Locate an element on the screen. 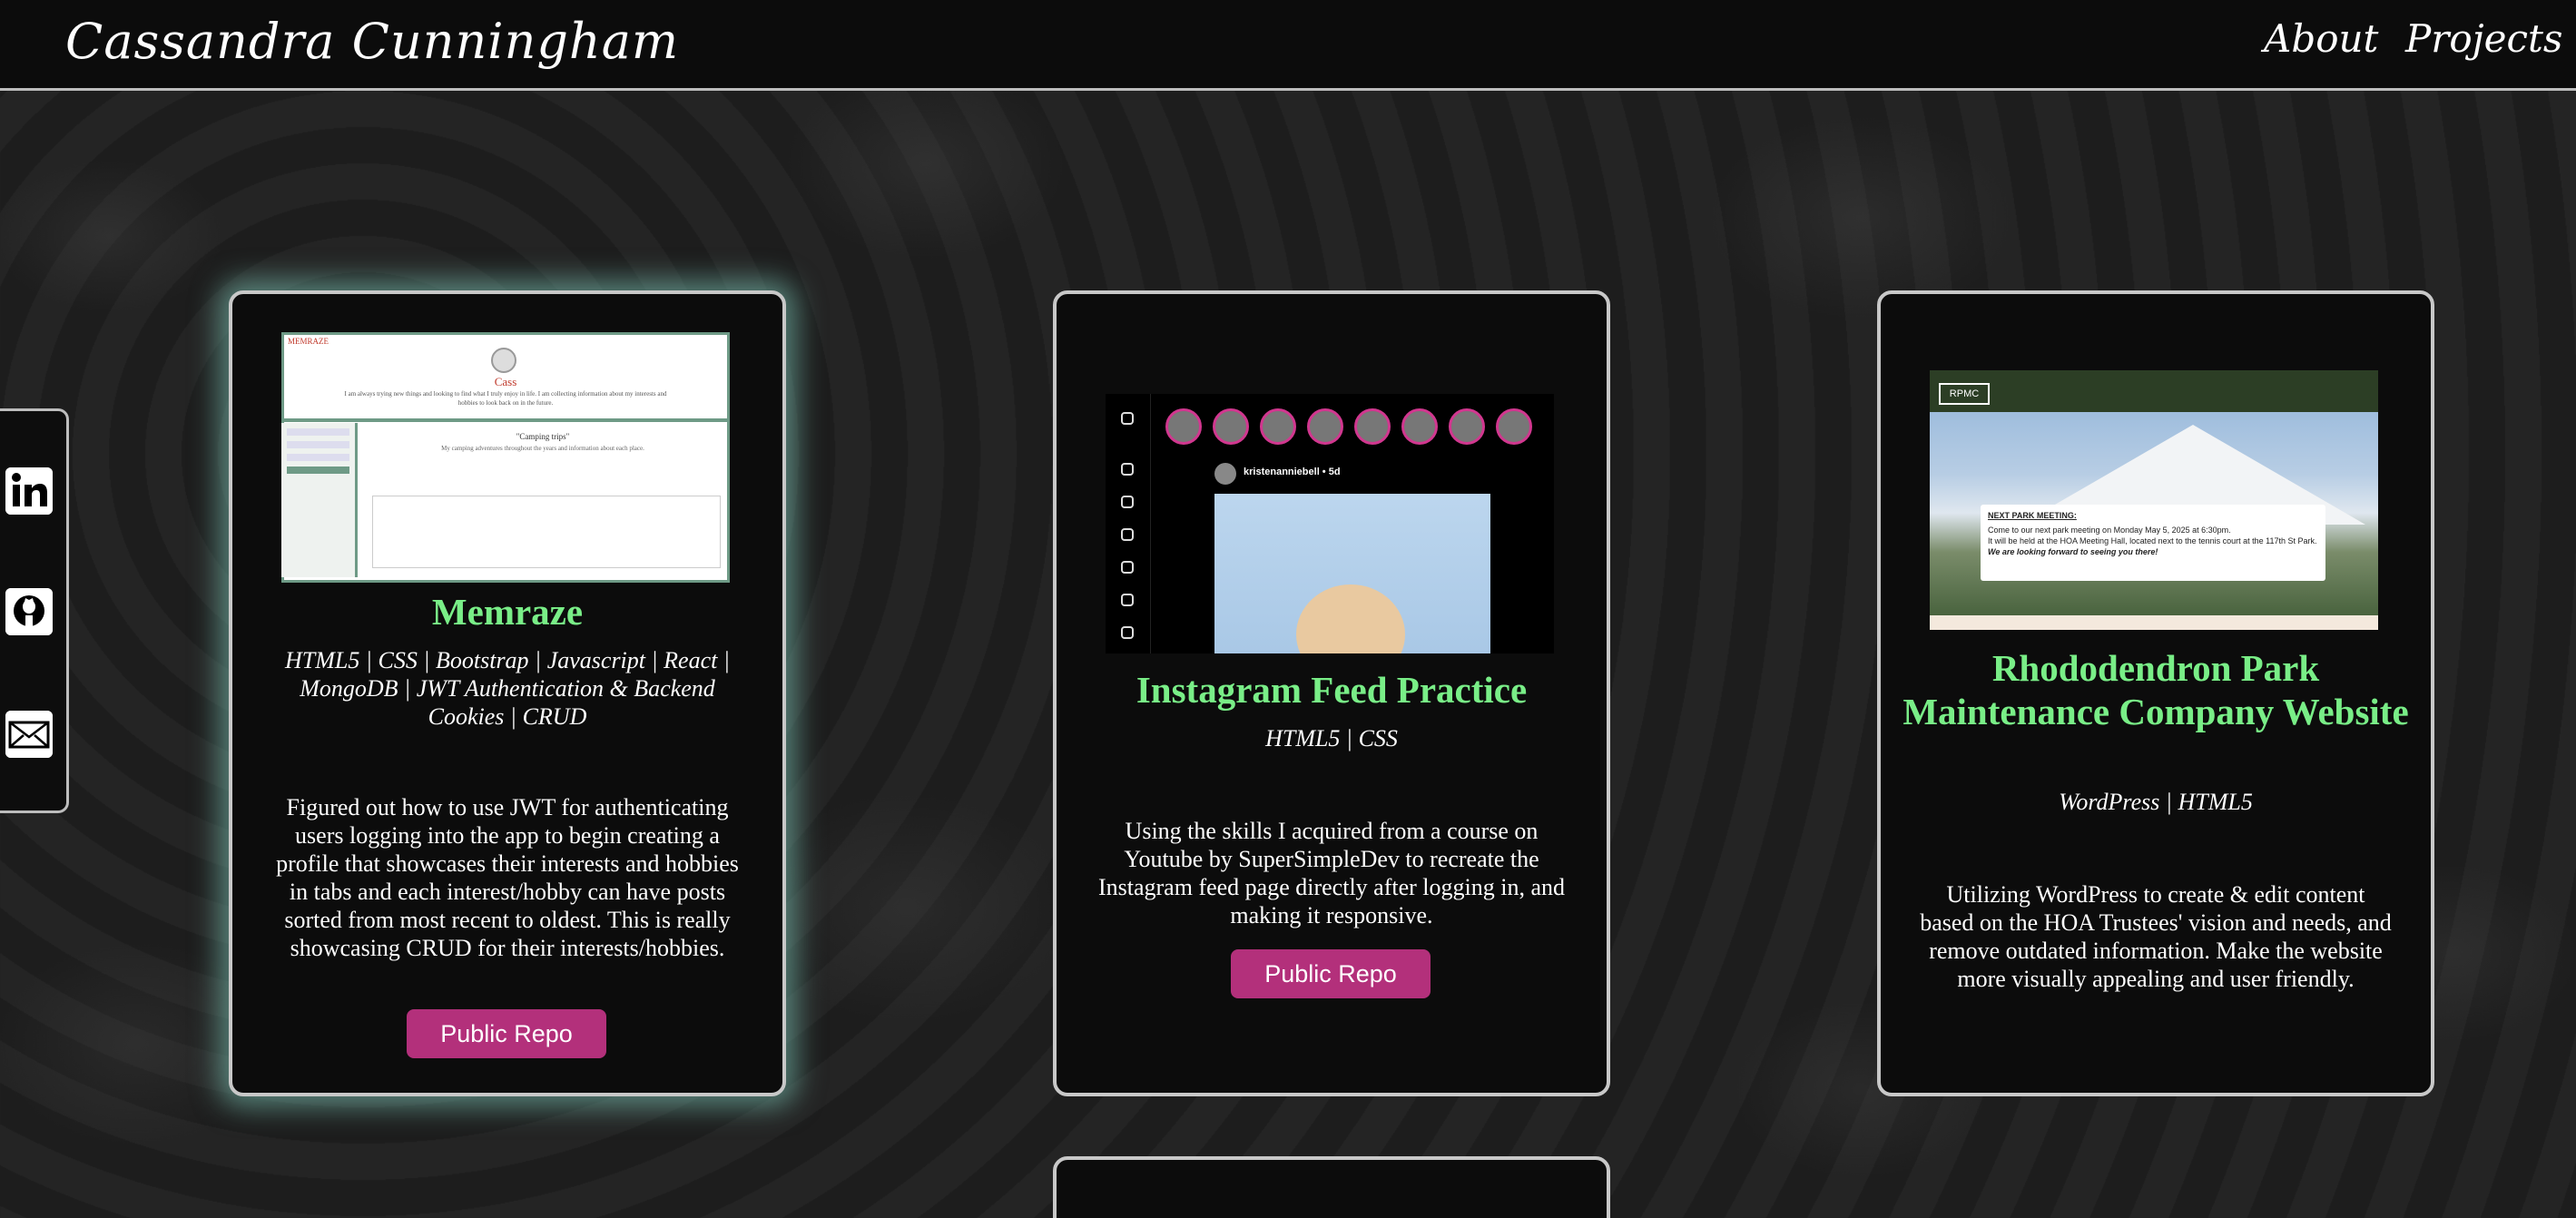 The image size is (2576, 1218). memraze-thumb-sidebar is located at coordinates (319, 500).